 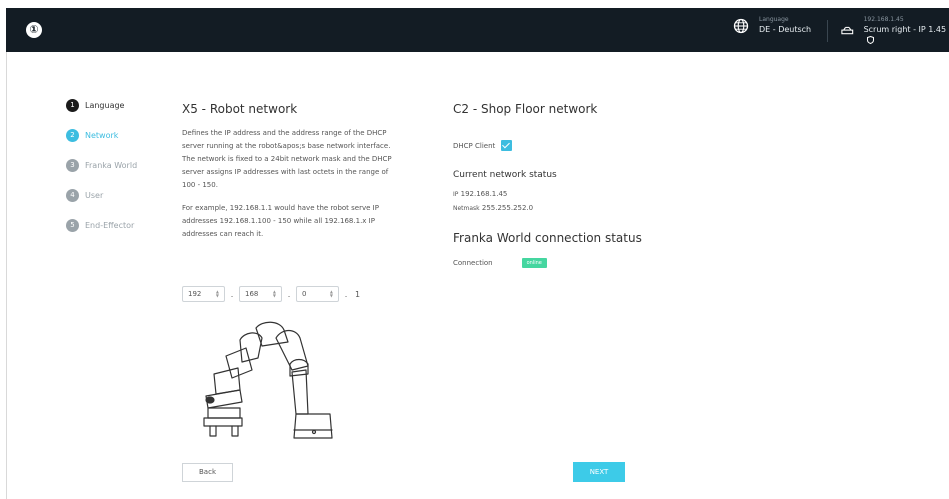 I want to click on step-end-effector: 5 End-Effector, so click(x=101, y=225).